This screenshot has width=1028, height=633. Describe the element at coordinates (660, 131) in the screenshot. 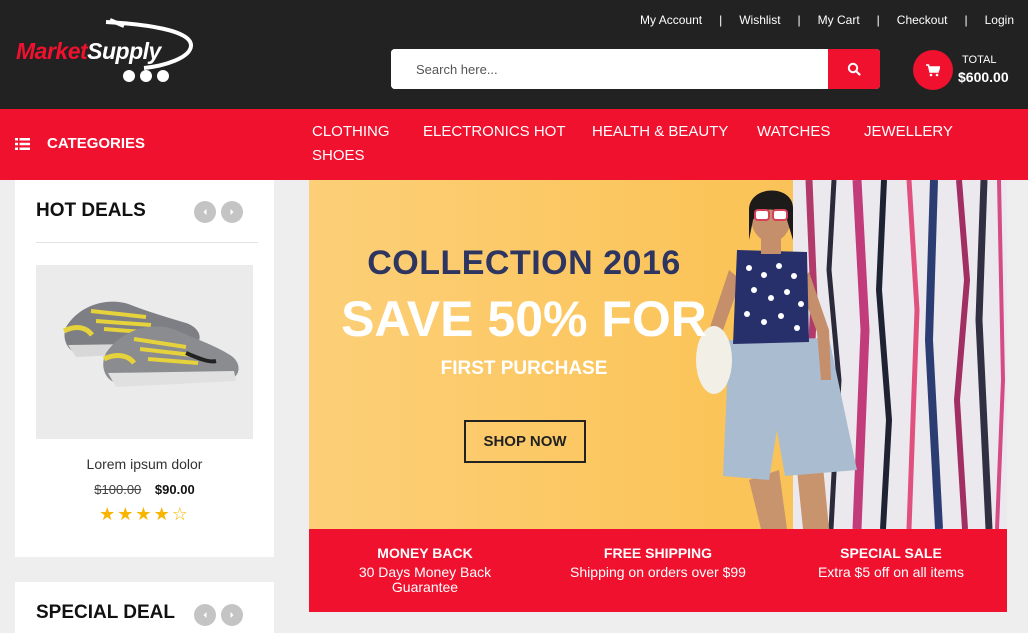

I see `nav-item-health-beauty: HEALTH & BEAUTY` at that location.